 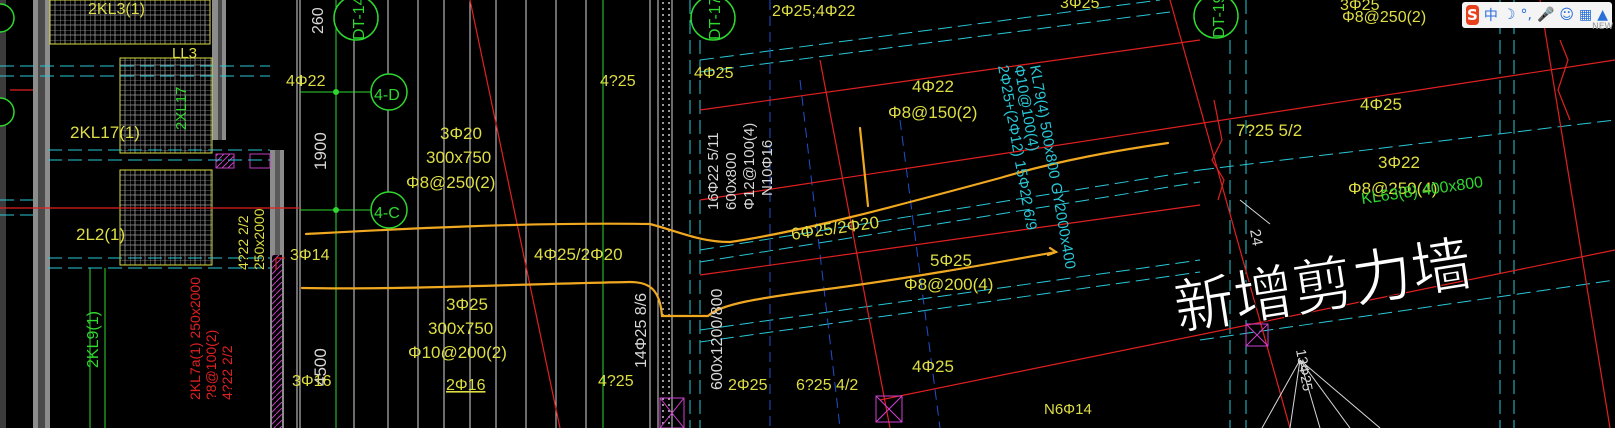 What do you see at coordinates (713, 171) in the screenshot?
I see `column-rebar-16d22: 16Φ22 5/11` at bounding box center [713, 171].